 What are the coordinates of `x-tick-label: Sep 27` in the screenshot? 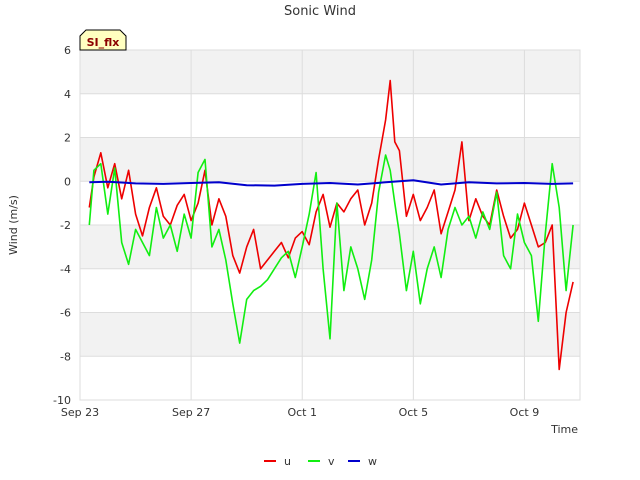 It's located at (191, 412).